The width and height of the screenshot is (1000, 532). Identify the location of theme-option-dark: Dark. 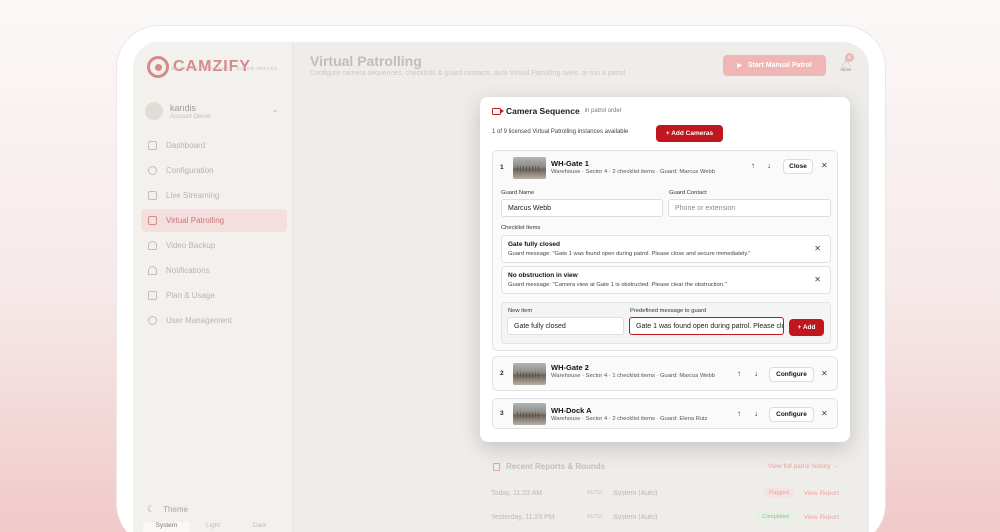
(259, 527).